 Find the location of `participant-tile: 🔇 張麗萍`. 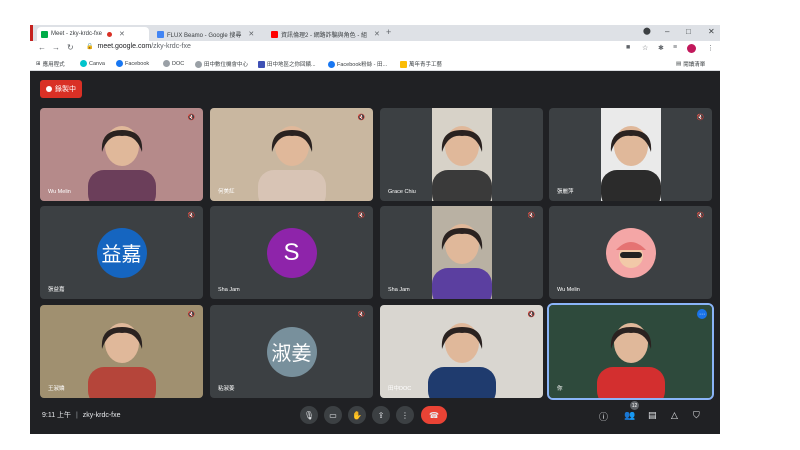

participant-tile: 🔇 張麗萍 is located at coordinates (630, 154).